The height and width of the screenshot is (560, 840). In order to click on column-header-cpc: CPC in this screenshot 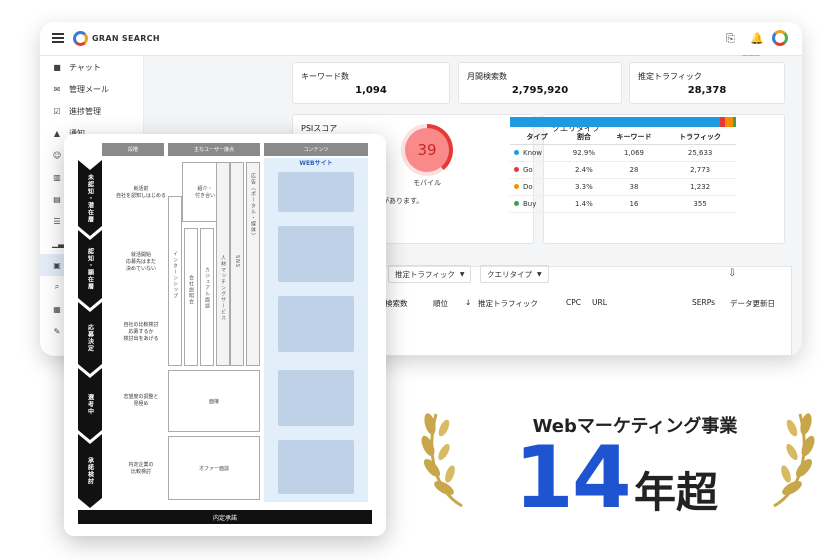, I will do `click(573, 302)`.